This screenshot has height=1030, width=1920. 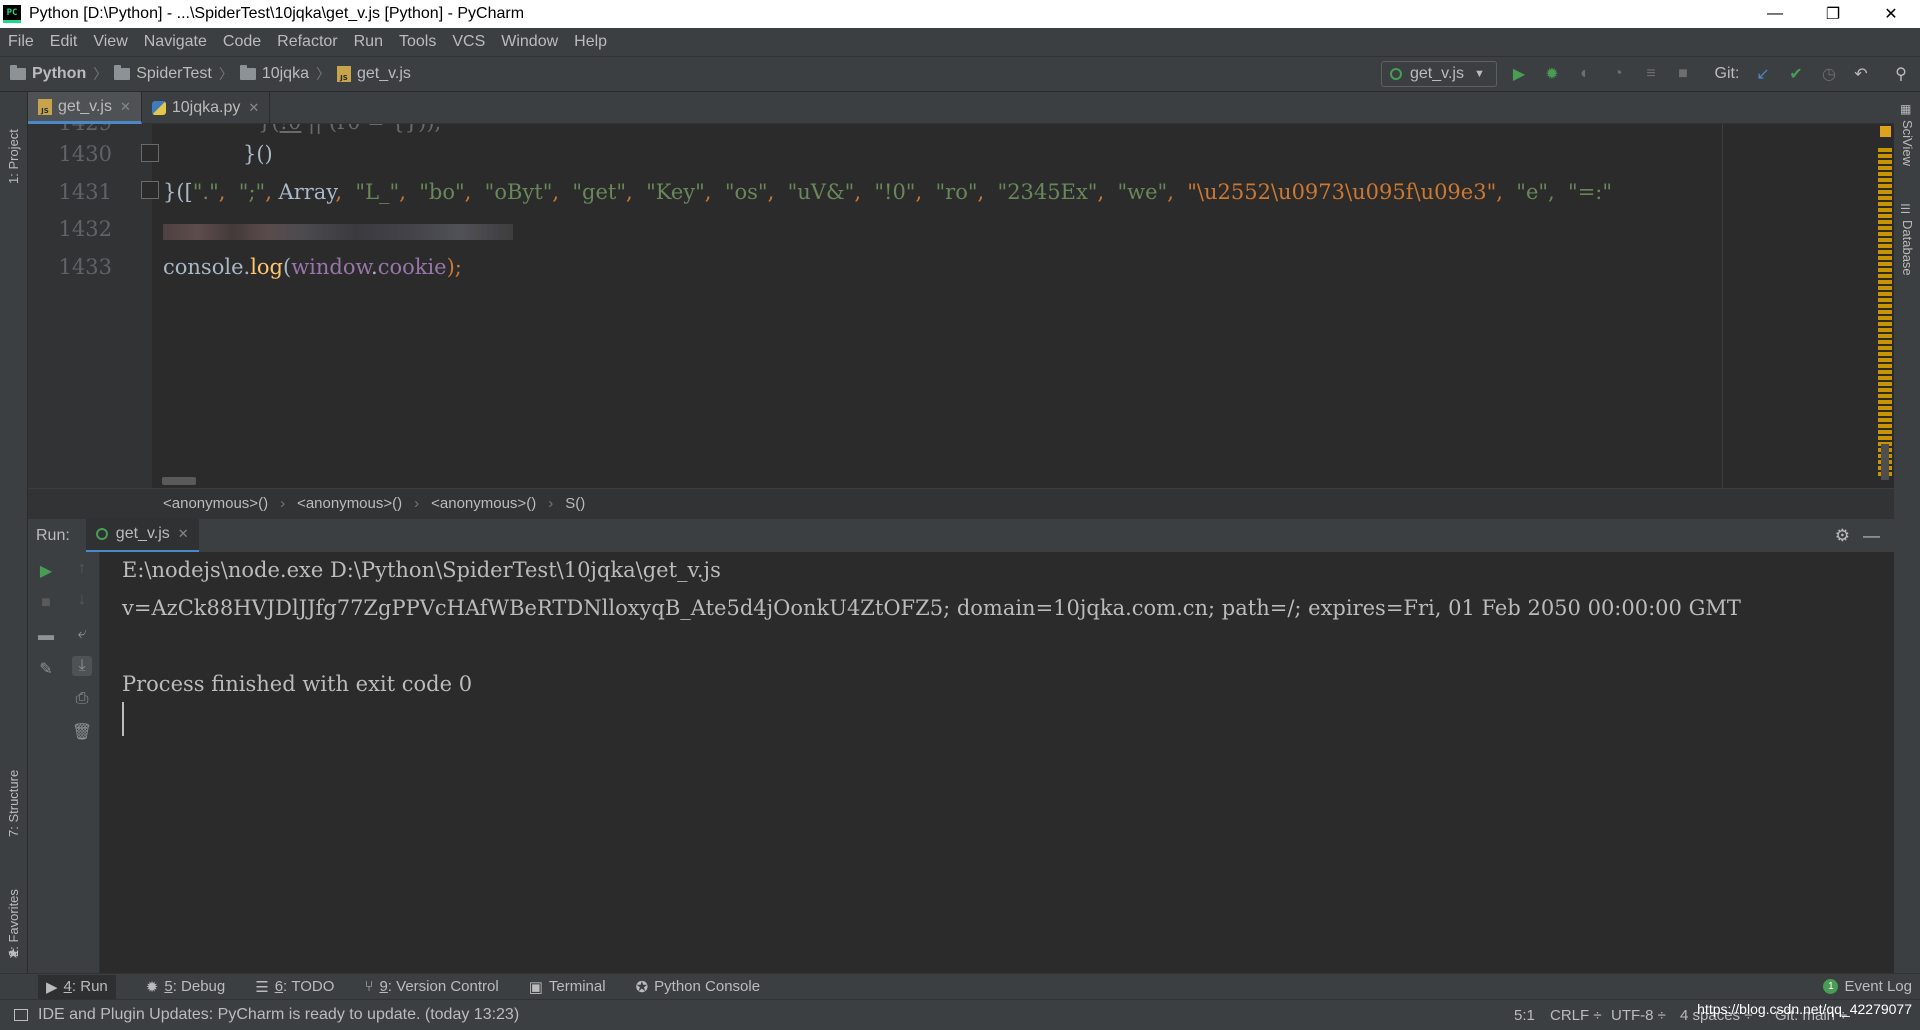 What do you see at coordinates (307, 42) in the screenshot?
I see `menu-refactor: Refactor` at bounding box center [307, 42].